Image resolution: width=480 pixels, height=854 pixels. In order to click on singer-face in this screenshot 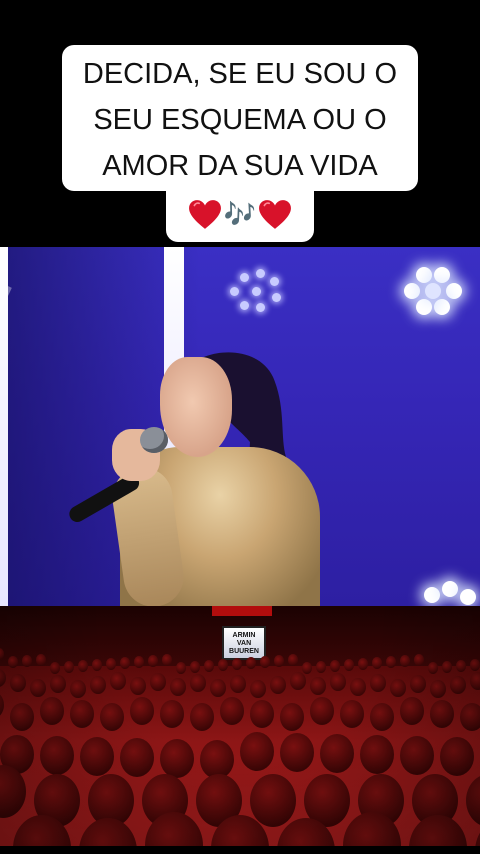, I will do `click(196, 407)`.